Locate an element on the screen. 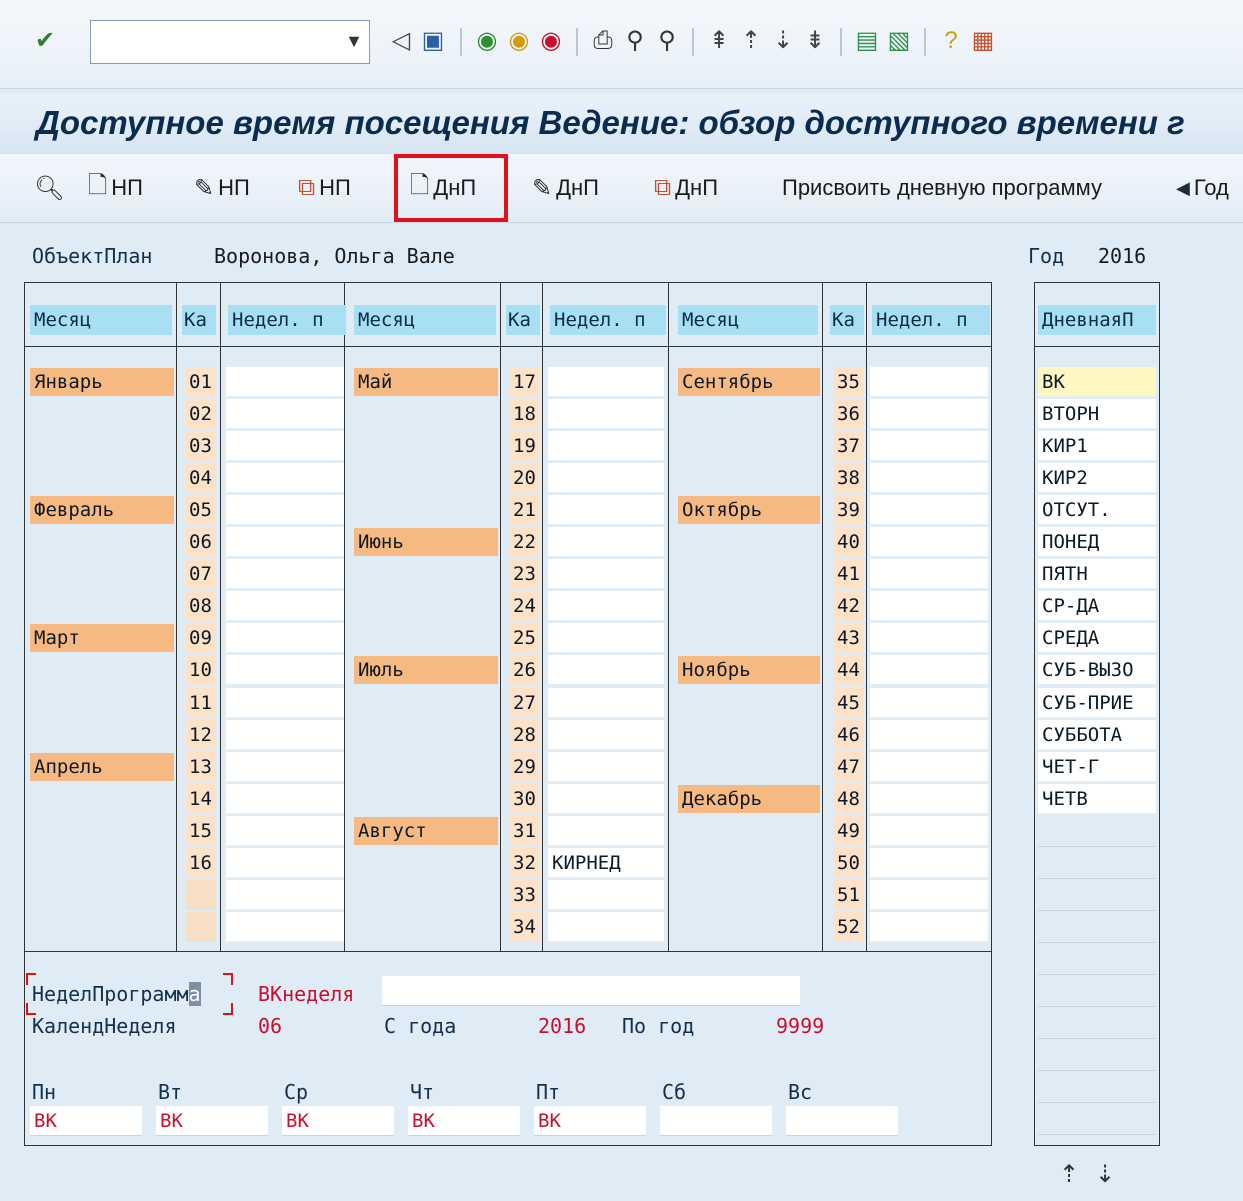  day-program-item: СУББОТА is located at coordinates (1097, 734).